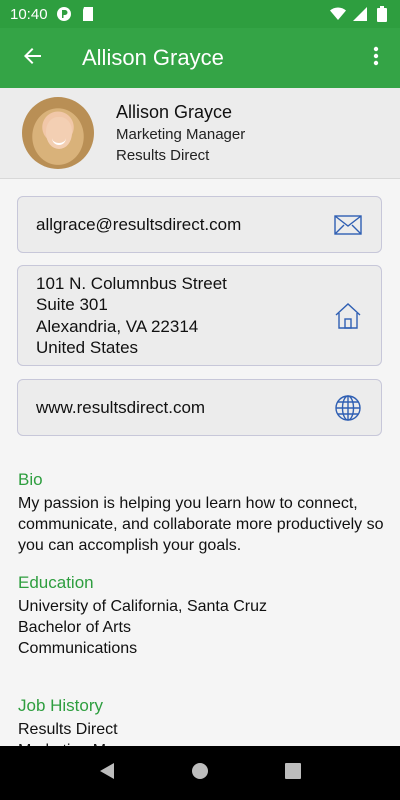 Image resolution: width=400 pixels, height=800 pixels. Describe the element at coordinates (163, 155) in the screenshot. I see `profile-company: Results Direct` at that location.